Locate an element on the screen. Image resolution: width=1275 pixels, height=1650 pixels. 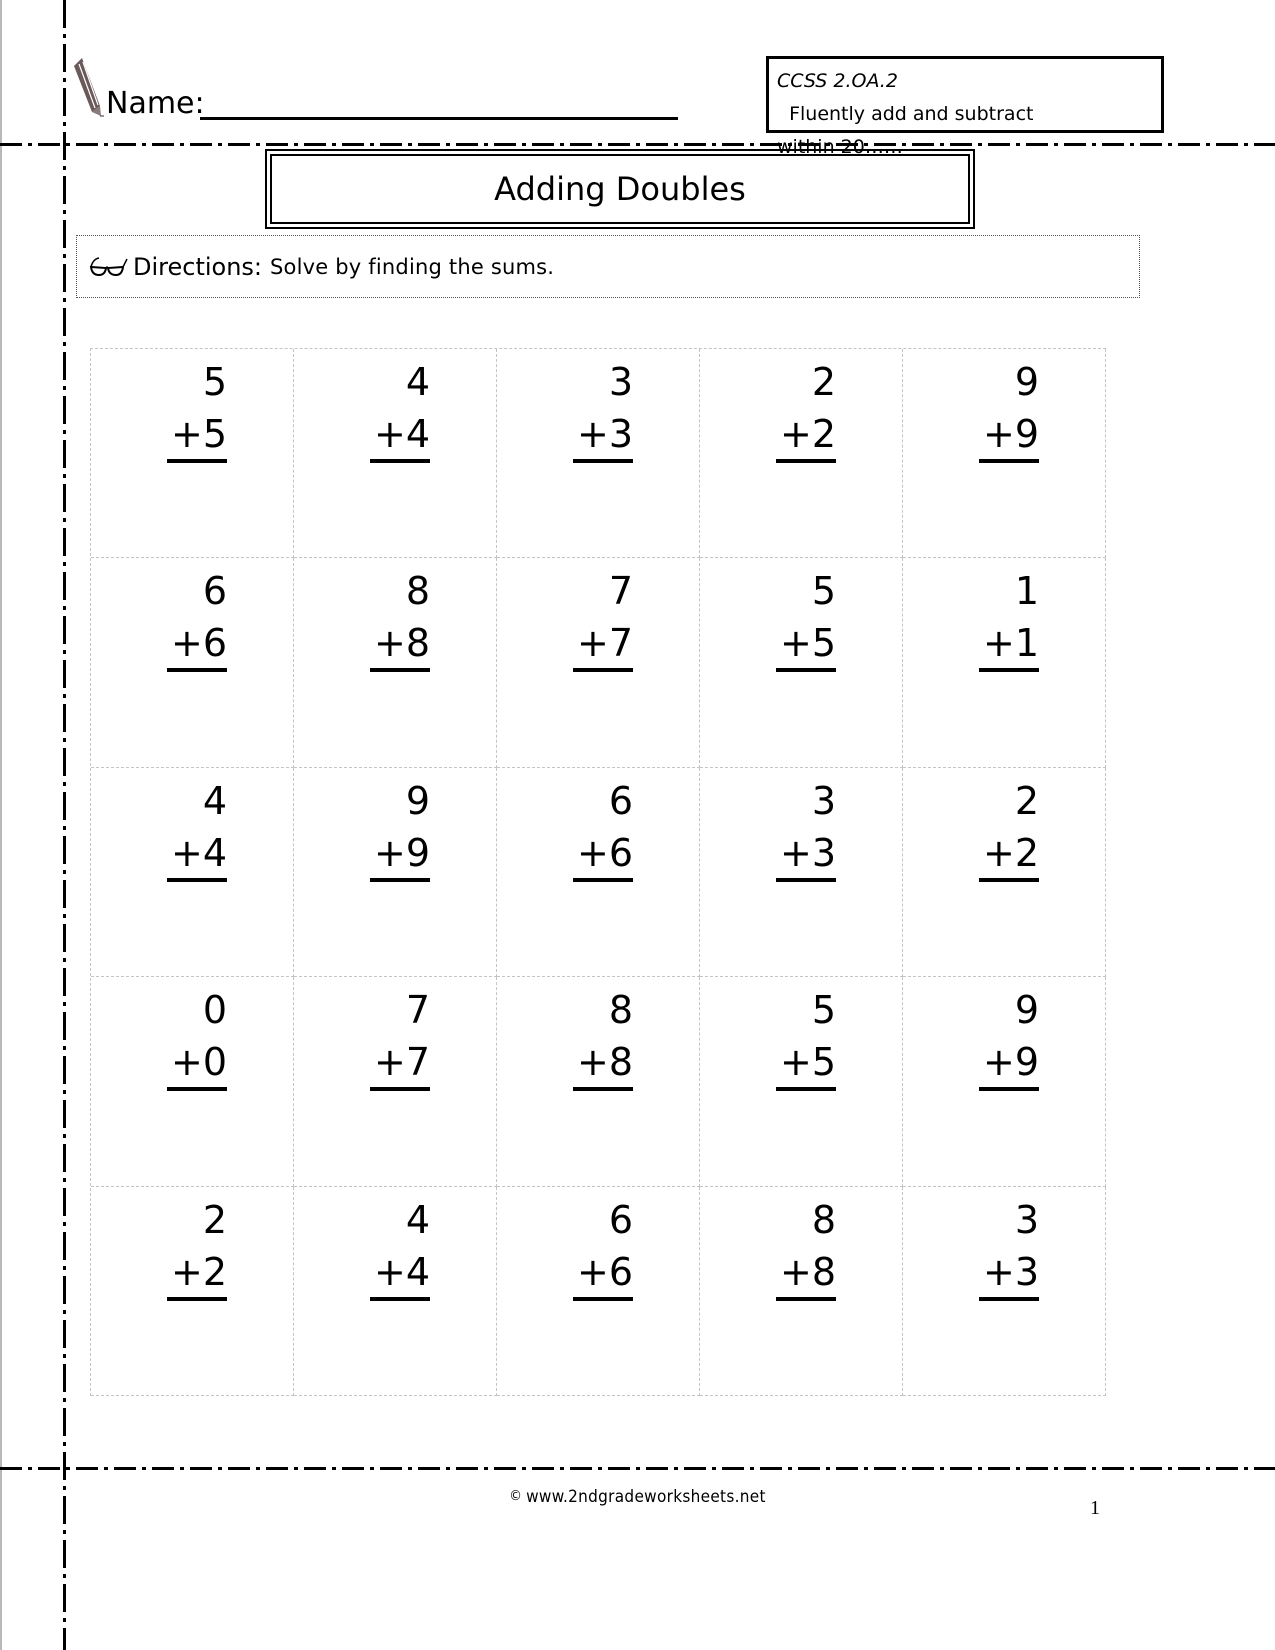
margin-guide-vertical is located at coordinates (64, 825).